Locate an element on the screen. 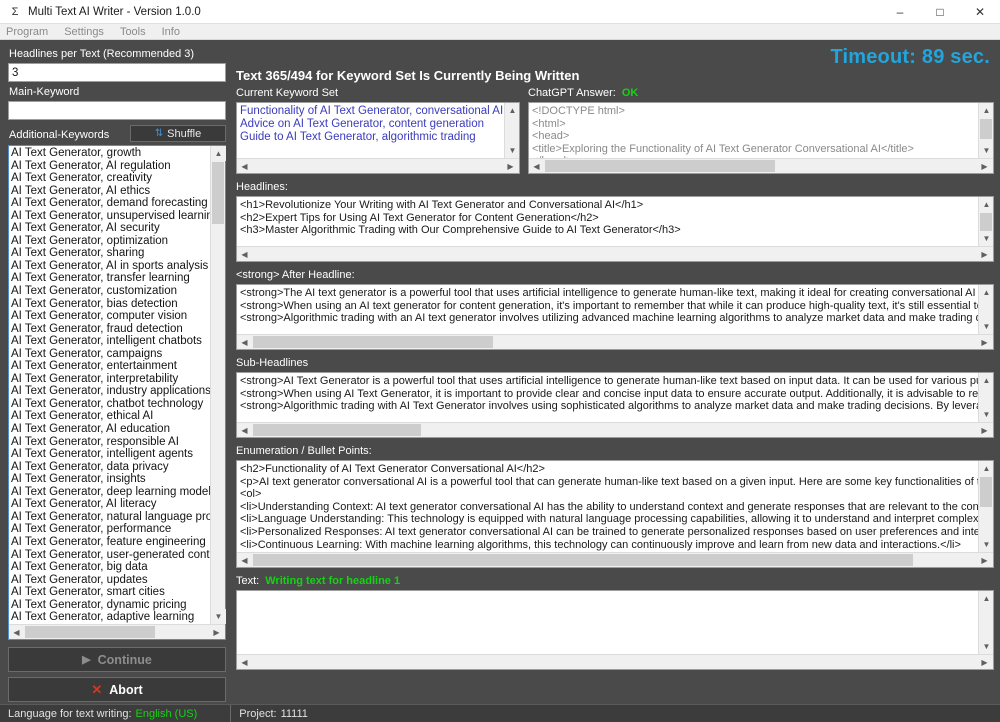 This screenshot has width=1000, height=722. continue-button: ▶ Continue is located at coordinates (117, 659).